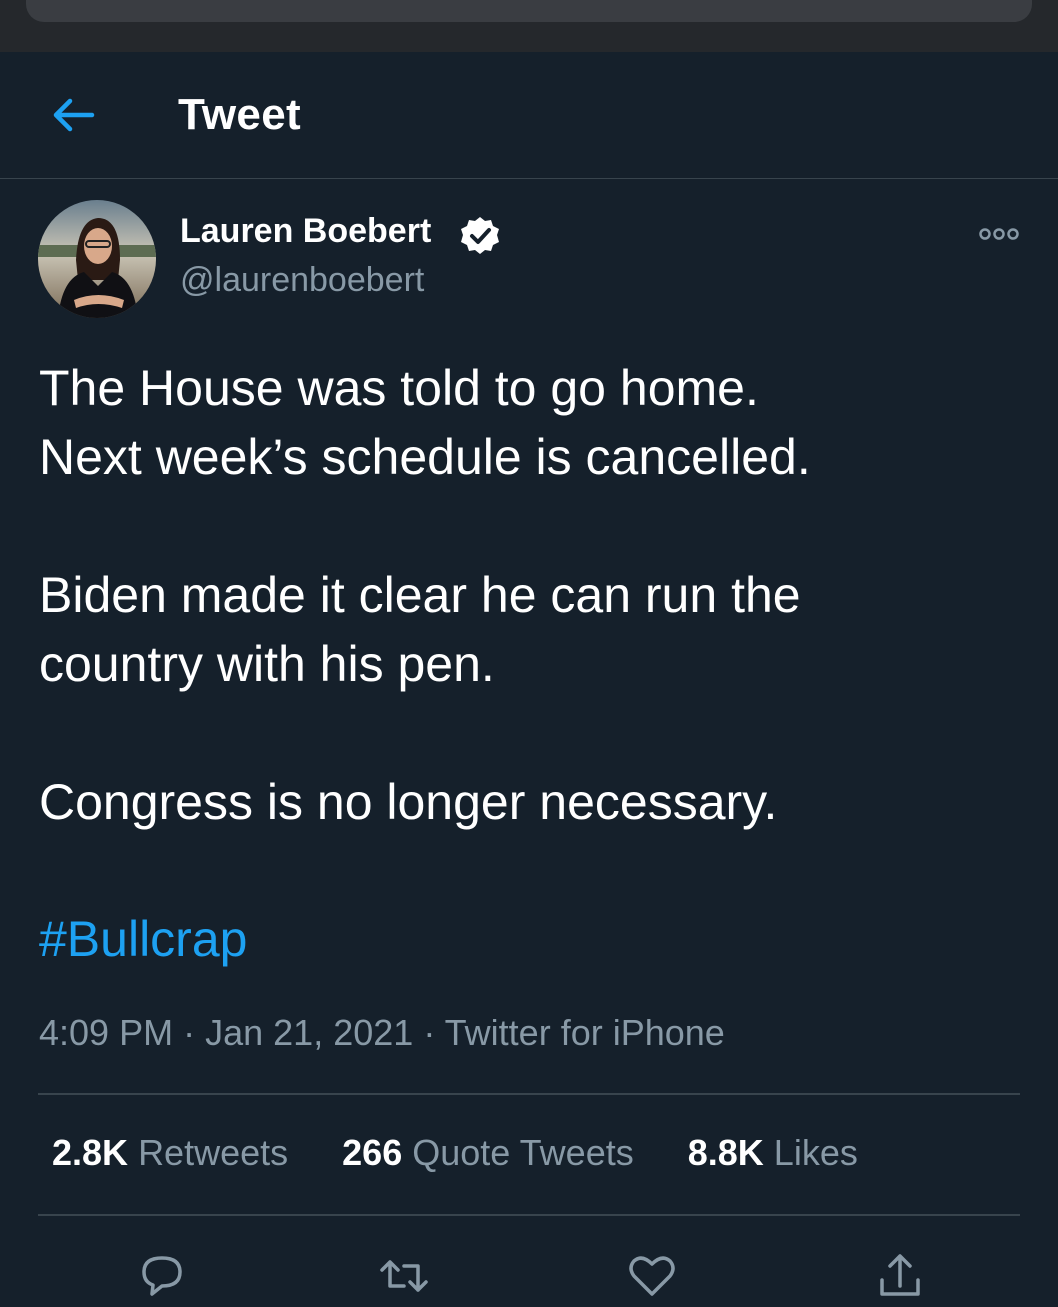 This screenshot has width=1058, height=1307. Describe the element at coordinates (399, 388) in the screenshot. I see `tweet-line: The House was told to go home.` at that location.